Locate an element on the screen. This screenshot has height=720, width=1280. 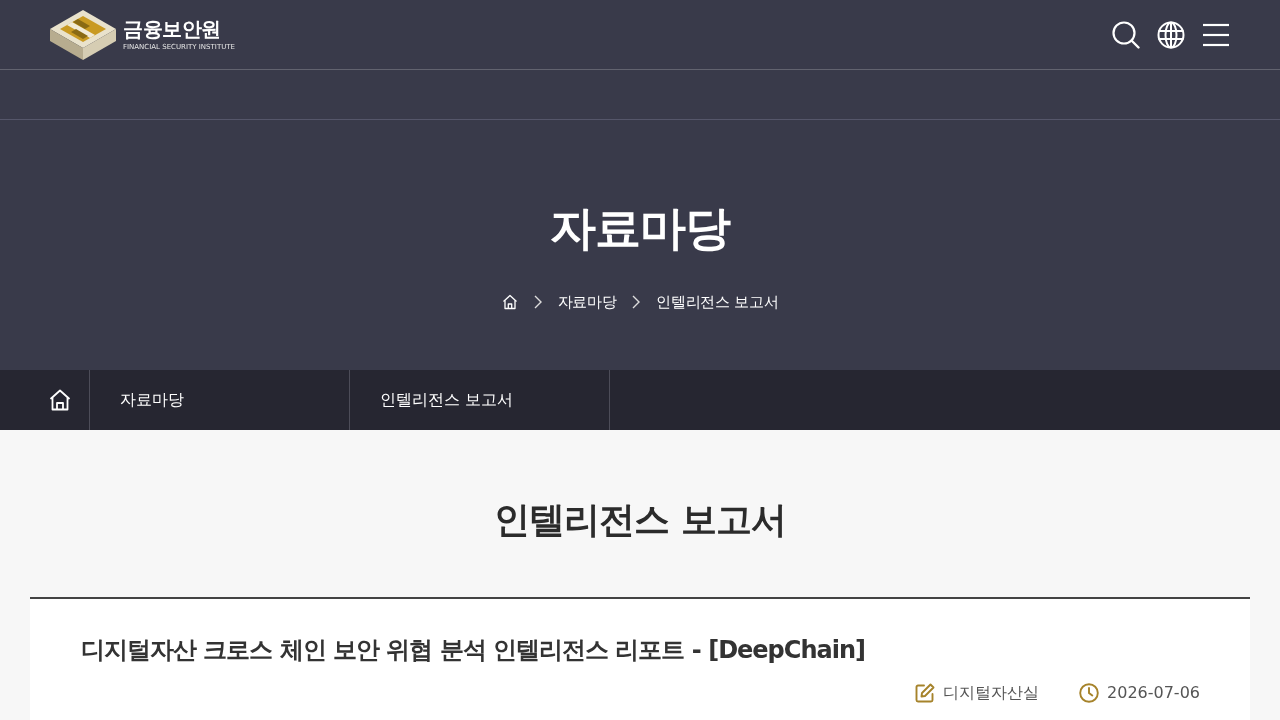
article-title: 디지털자산 크로스 체인 보안 위협 분석 인텔리전스 리포트 - [DeepChain] is located at coordinates (473, 650).